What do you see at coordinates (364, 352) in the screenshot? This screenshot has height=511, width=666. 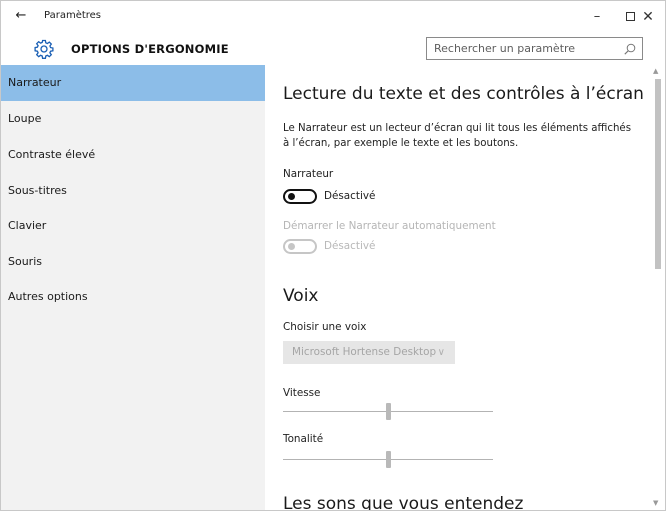 I see `voice-dropdown-value: Microsoft Hortense Desktop` at bounding box center [364, 352].